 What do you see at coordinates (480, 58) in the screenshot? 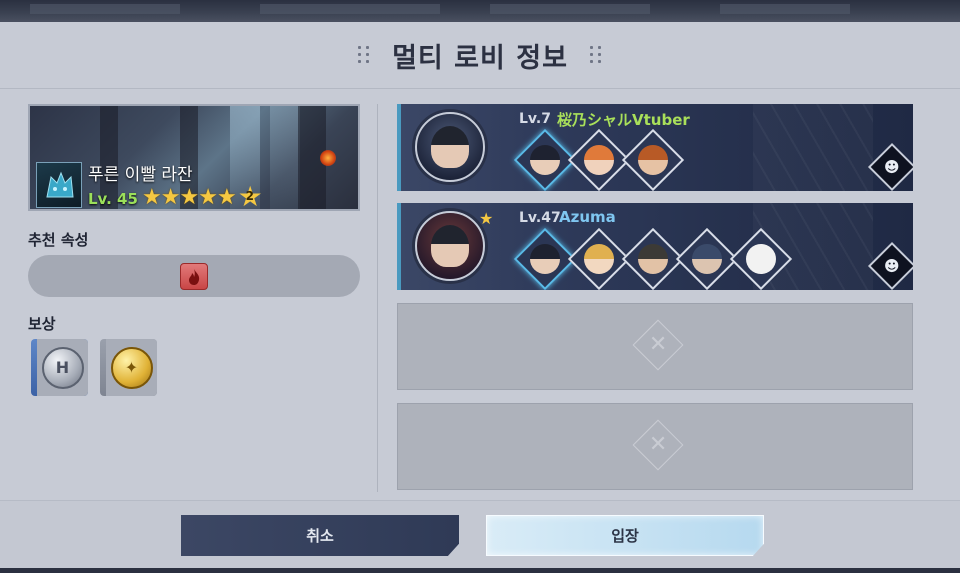
I see `page-title: 멀티 로비 정보` at bounding box center [480, 58].